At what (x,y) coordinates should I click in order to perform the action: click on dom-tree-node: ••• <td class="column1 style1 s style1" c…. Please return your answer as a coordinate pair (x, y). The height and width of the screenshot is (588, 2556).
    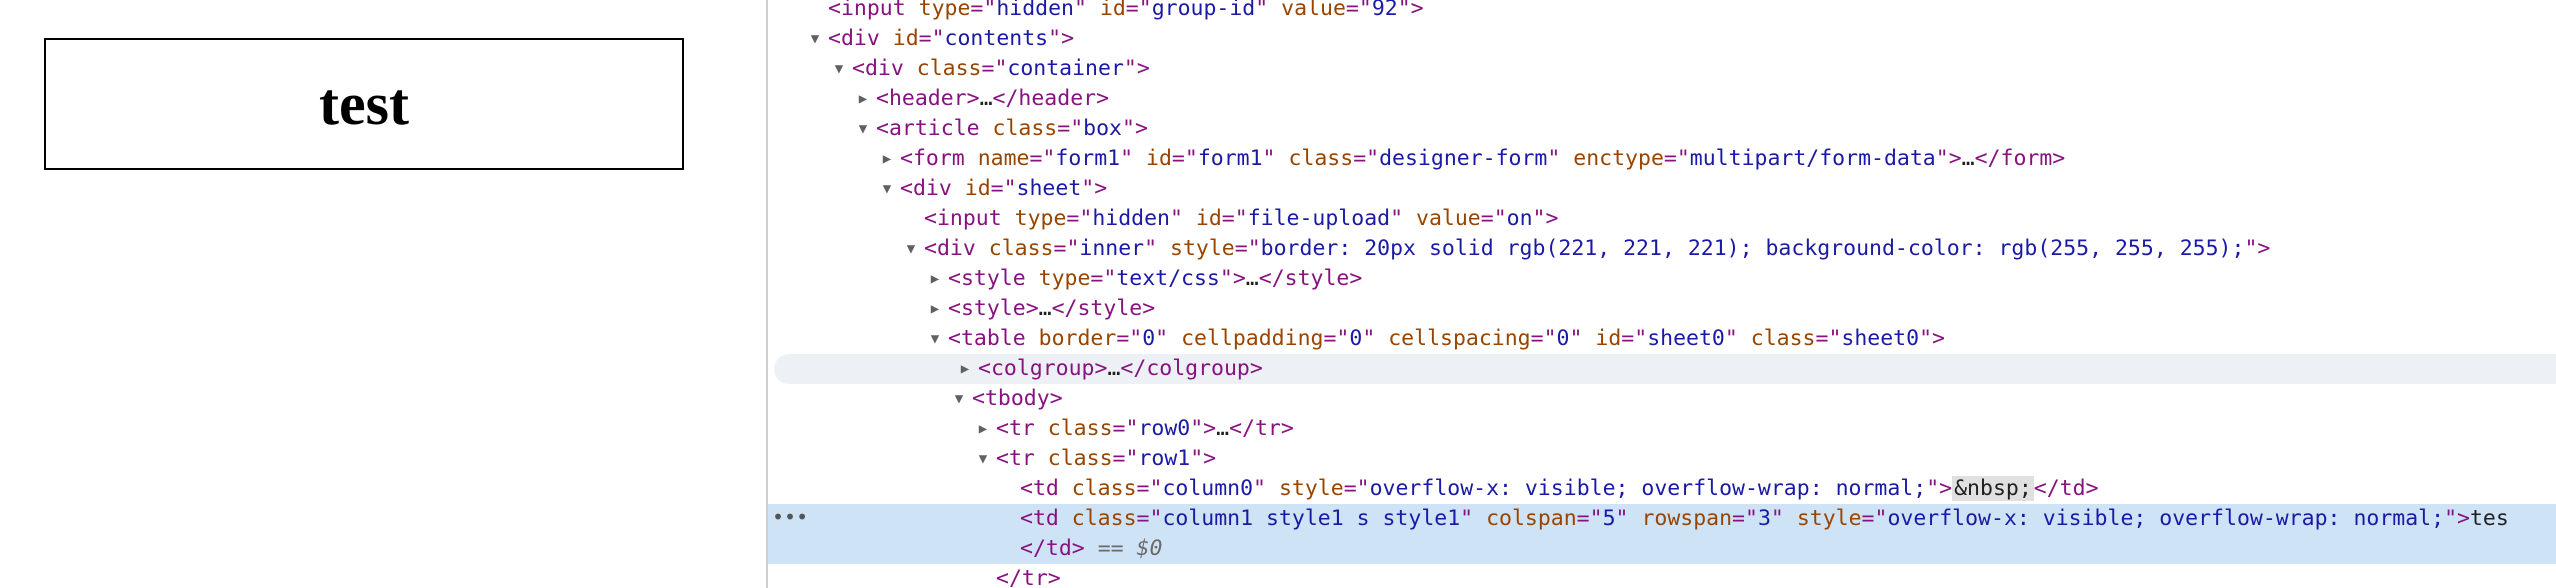
    Looking at the image, I should click on (1662, 519).